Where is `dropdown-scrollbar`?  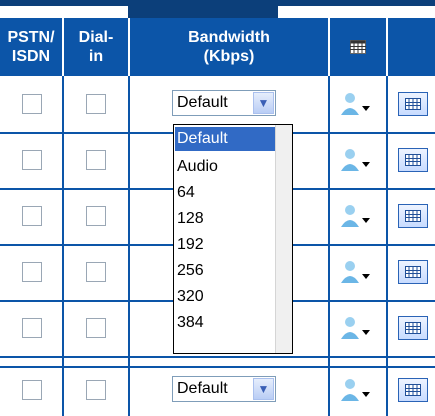
dropdown-scrollbar is located at coordinates (283, 239).